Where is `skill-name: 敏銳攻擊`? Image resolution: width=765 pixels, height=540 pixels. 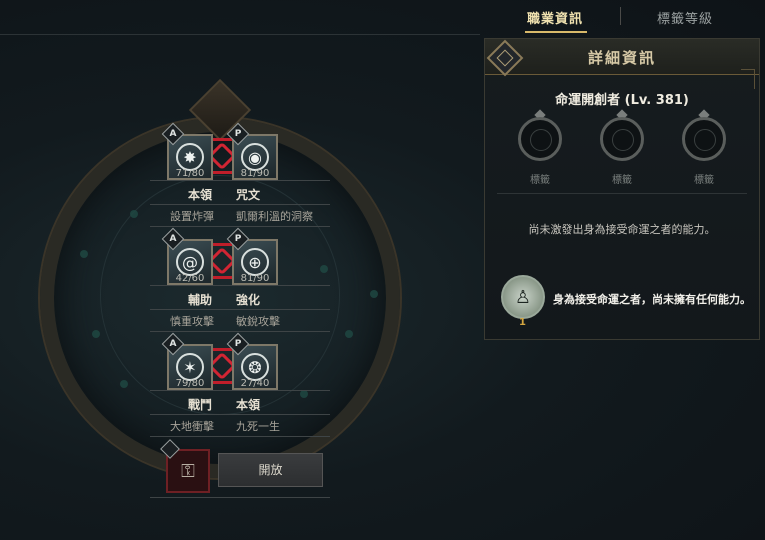 skill-name: 敏銳攻擊 is located at coordinates (258, 321).